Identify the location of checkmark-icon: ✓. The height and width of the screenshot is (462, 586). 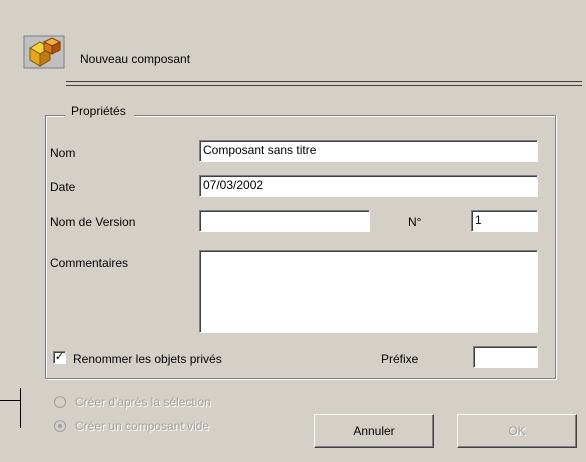
(59, 357).